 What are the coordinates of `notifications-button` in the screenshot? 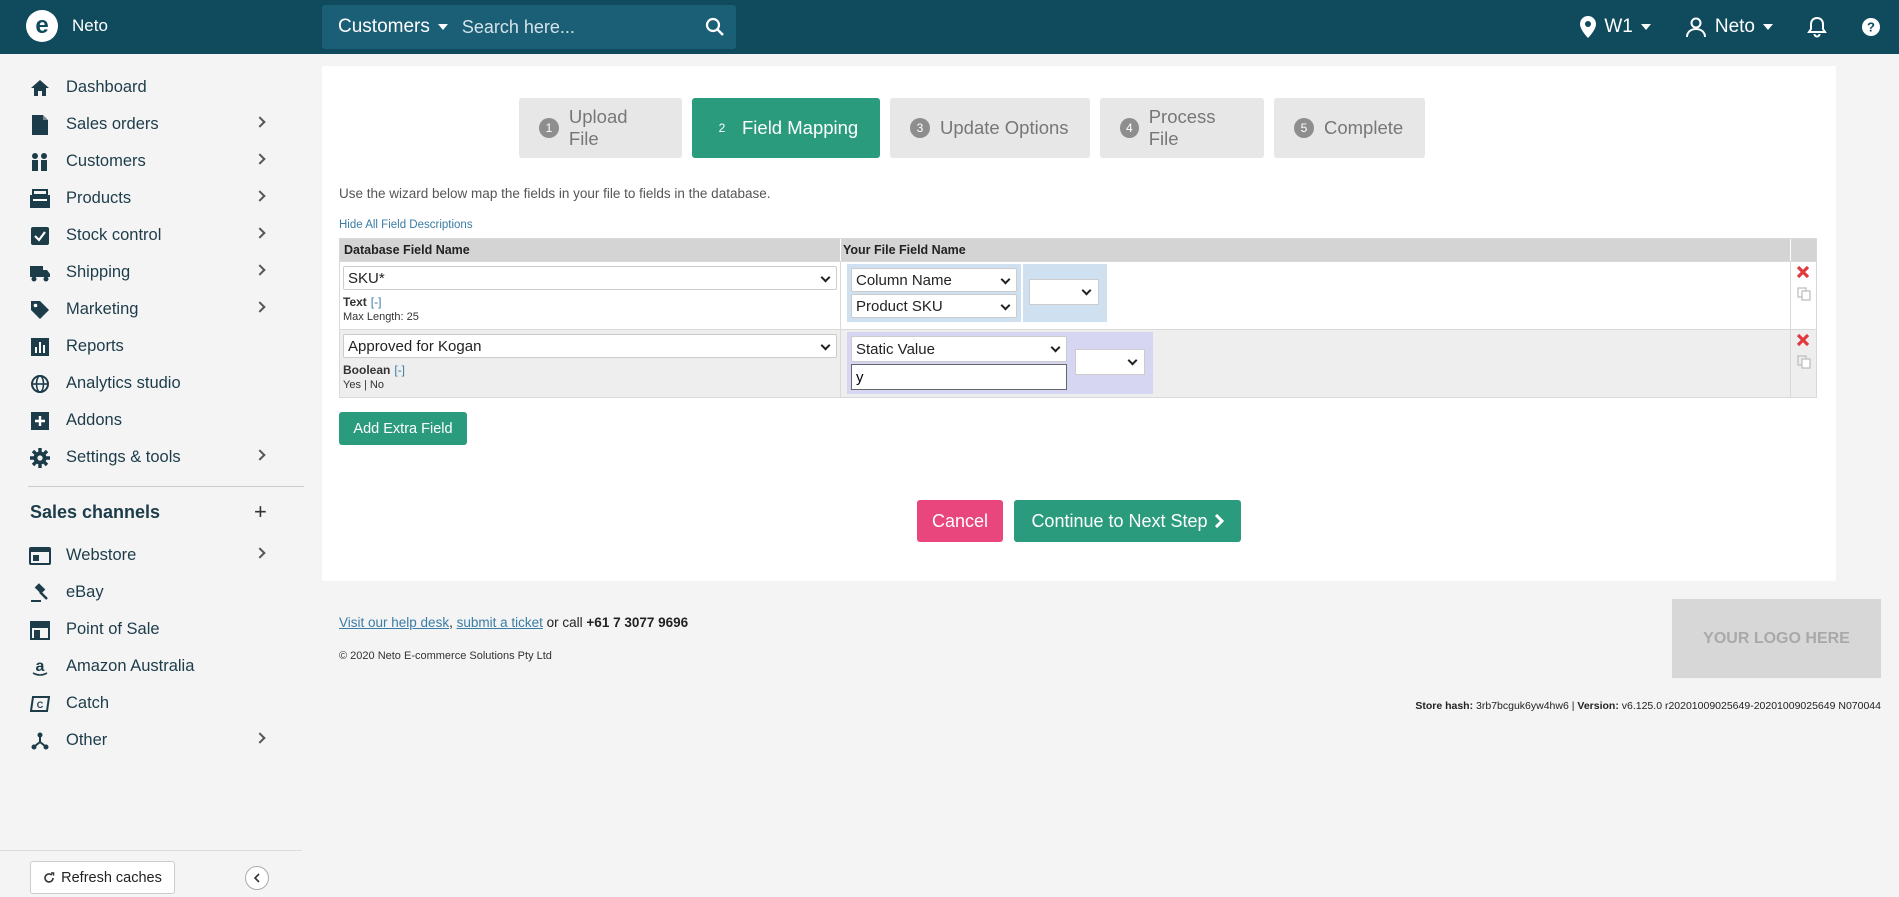 It's located at (1817, 27).